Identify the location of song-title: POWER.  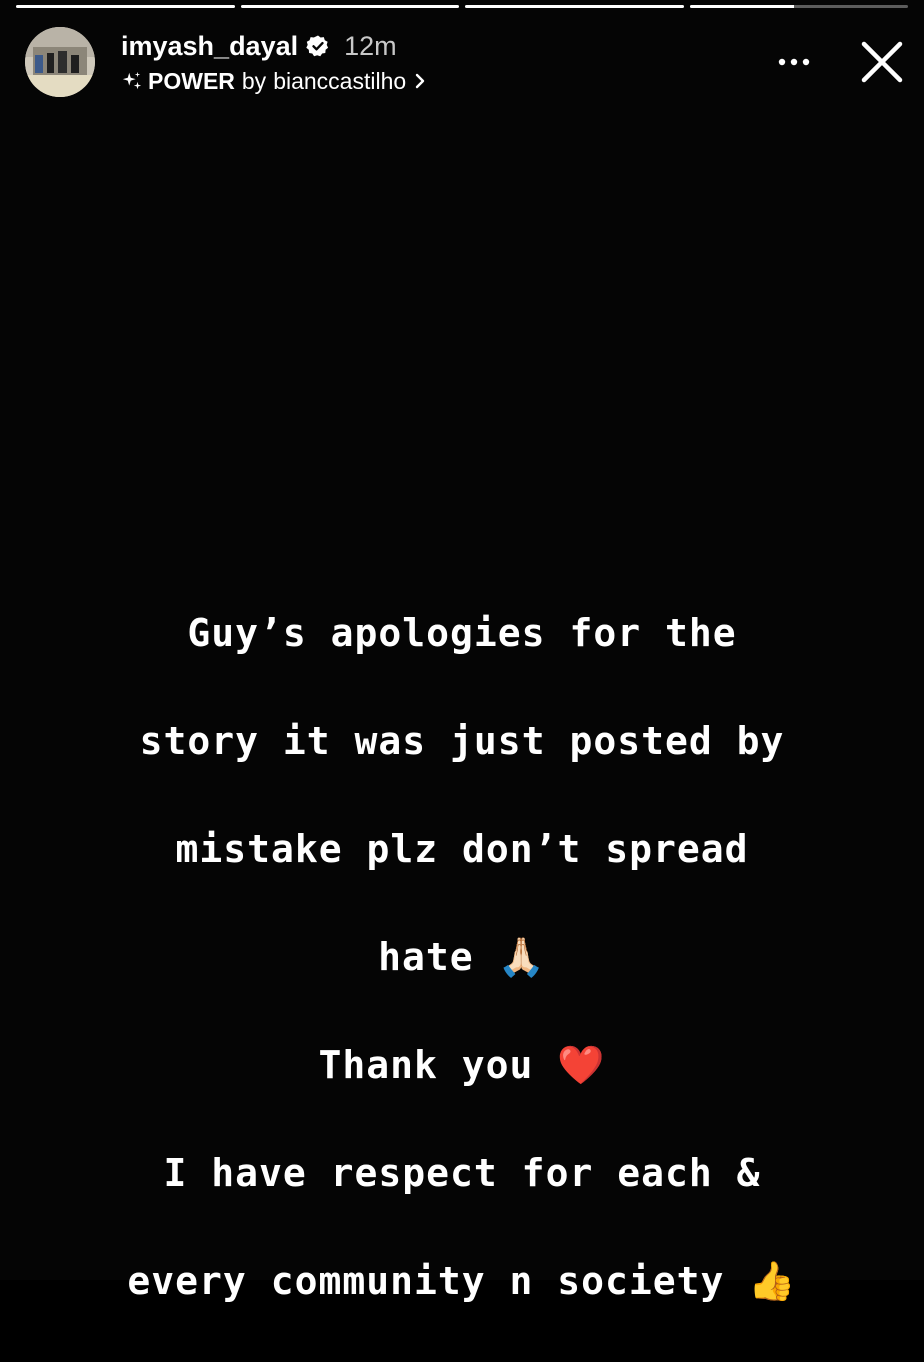
(191, 80).